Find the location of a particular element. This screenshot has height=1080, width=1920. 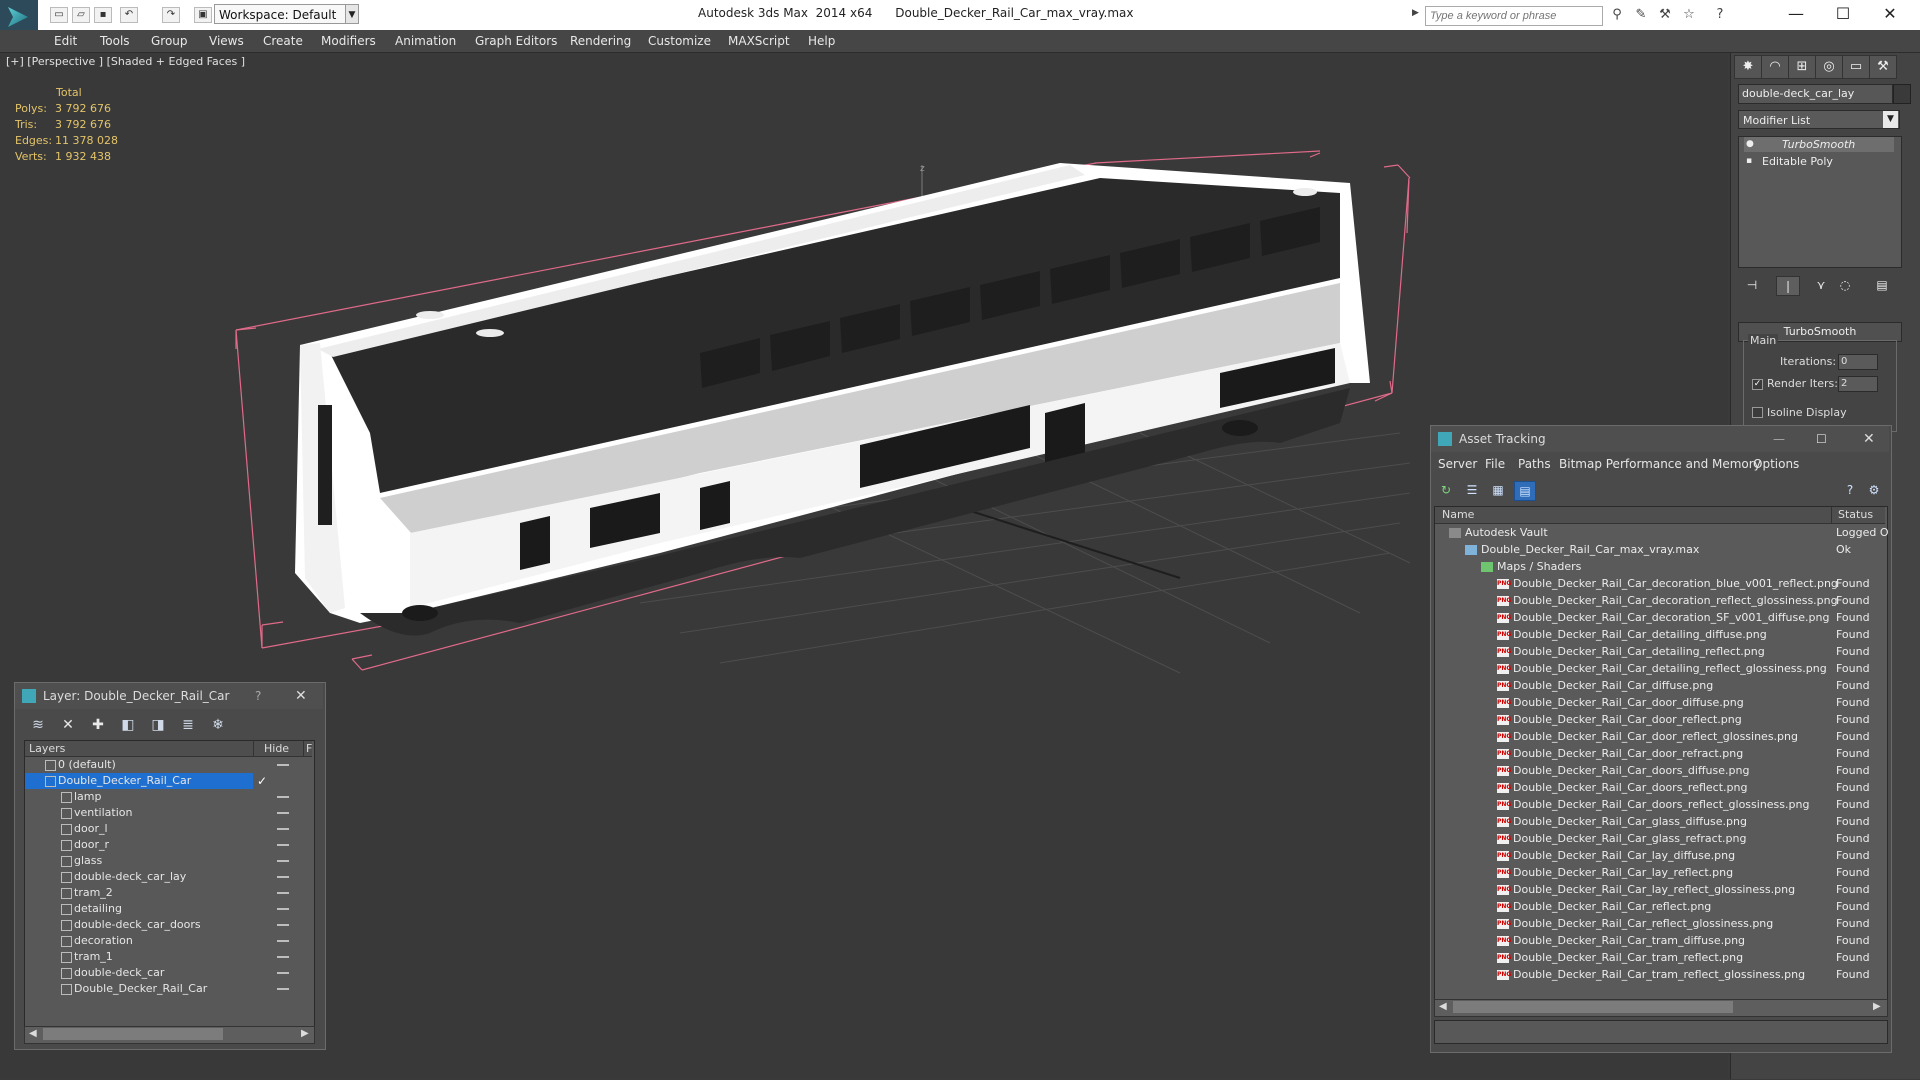

exchange-icon: ⚒ is located at coordinates (1665, 15).